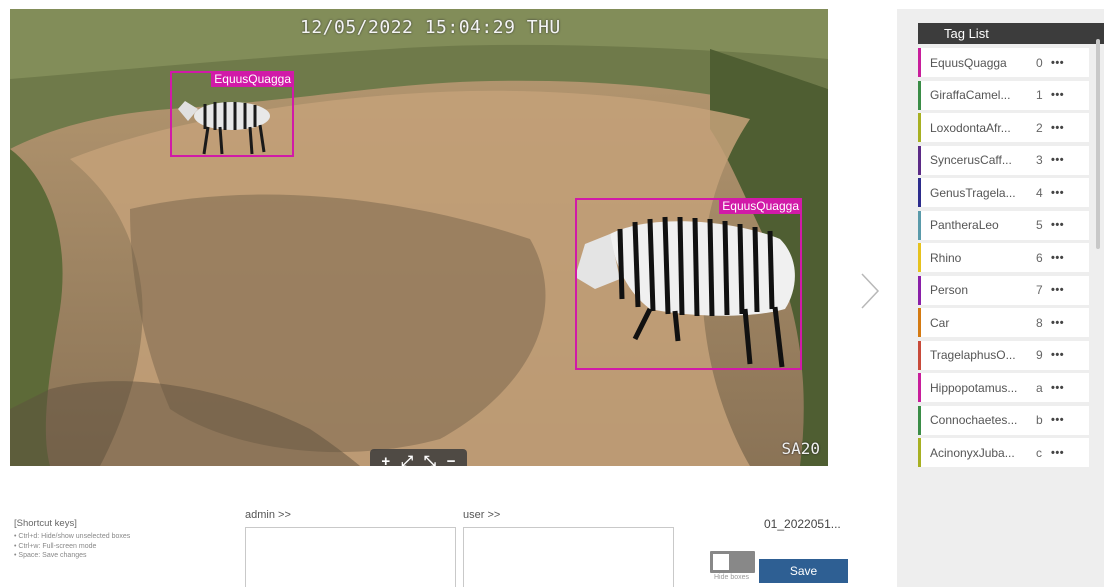 Image resolution: width=1104 pixels, height=587 pixels. What do you see at coordinates (1003, 225) in the screenshot?
I see `tag-item: PantheraLeo 5 •••` at bounding box center [1003, 225].